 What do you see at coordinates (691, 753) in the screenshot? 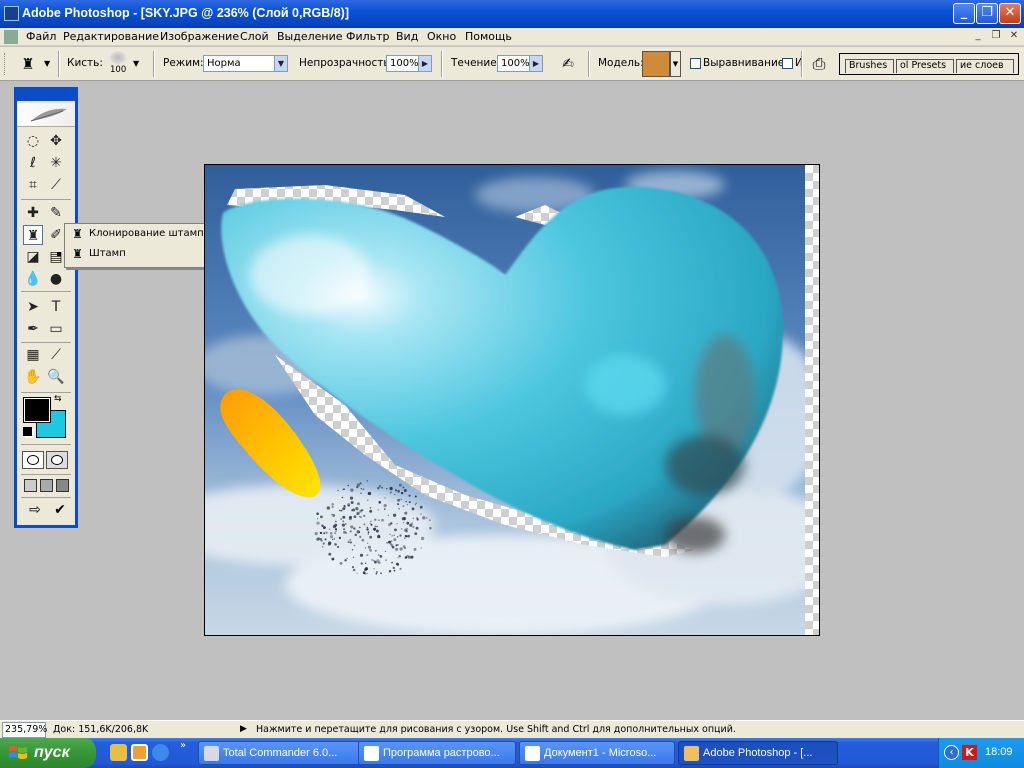
I see `taskbar-app-icon` at bounding box center [691, 753].